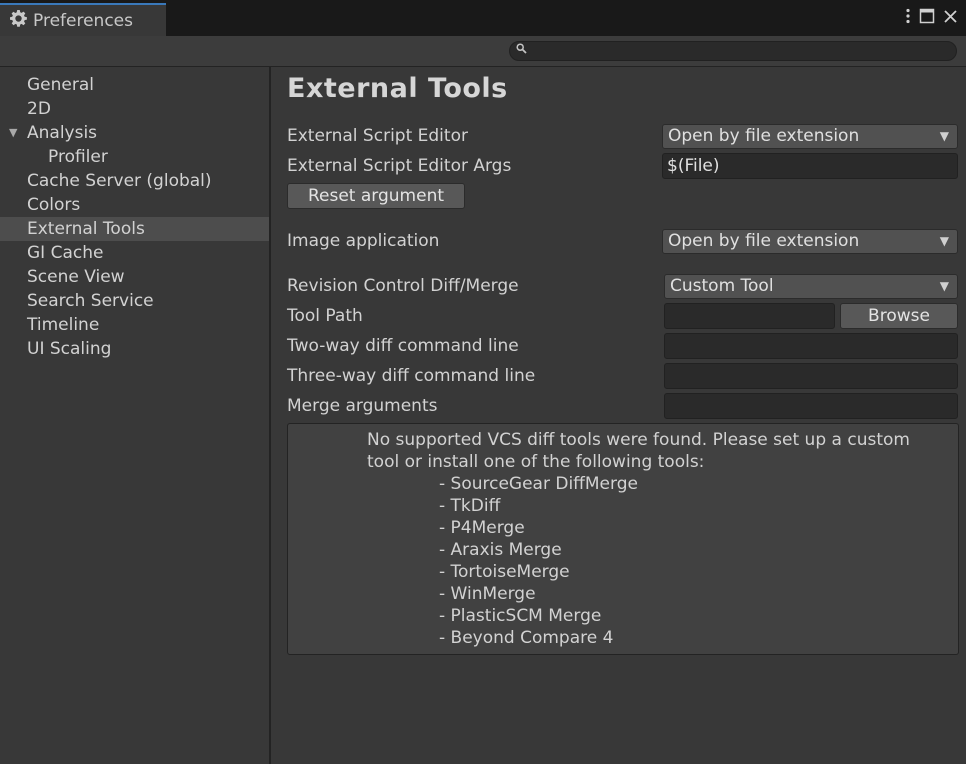 This screenshot has height=764, width=966. I want to click on dropdown-value: Custom Tool, so click(722, 286).